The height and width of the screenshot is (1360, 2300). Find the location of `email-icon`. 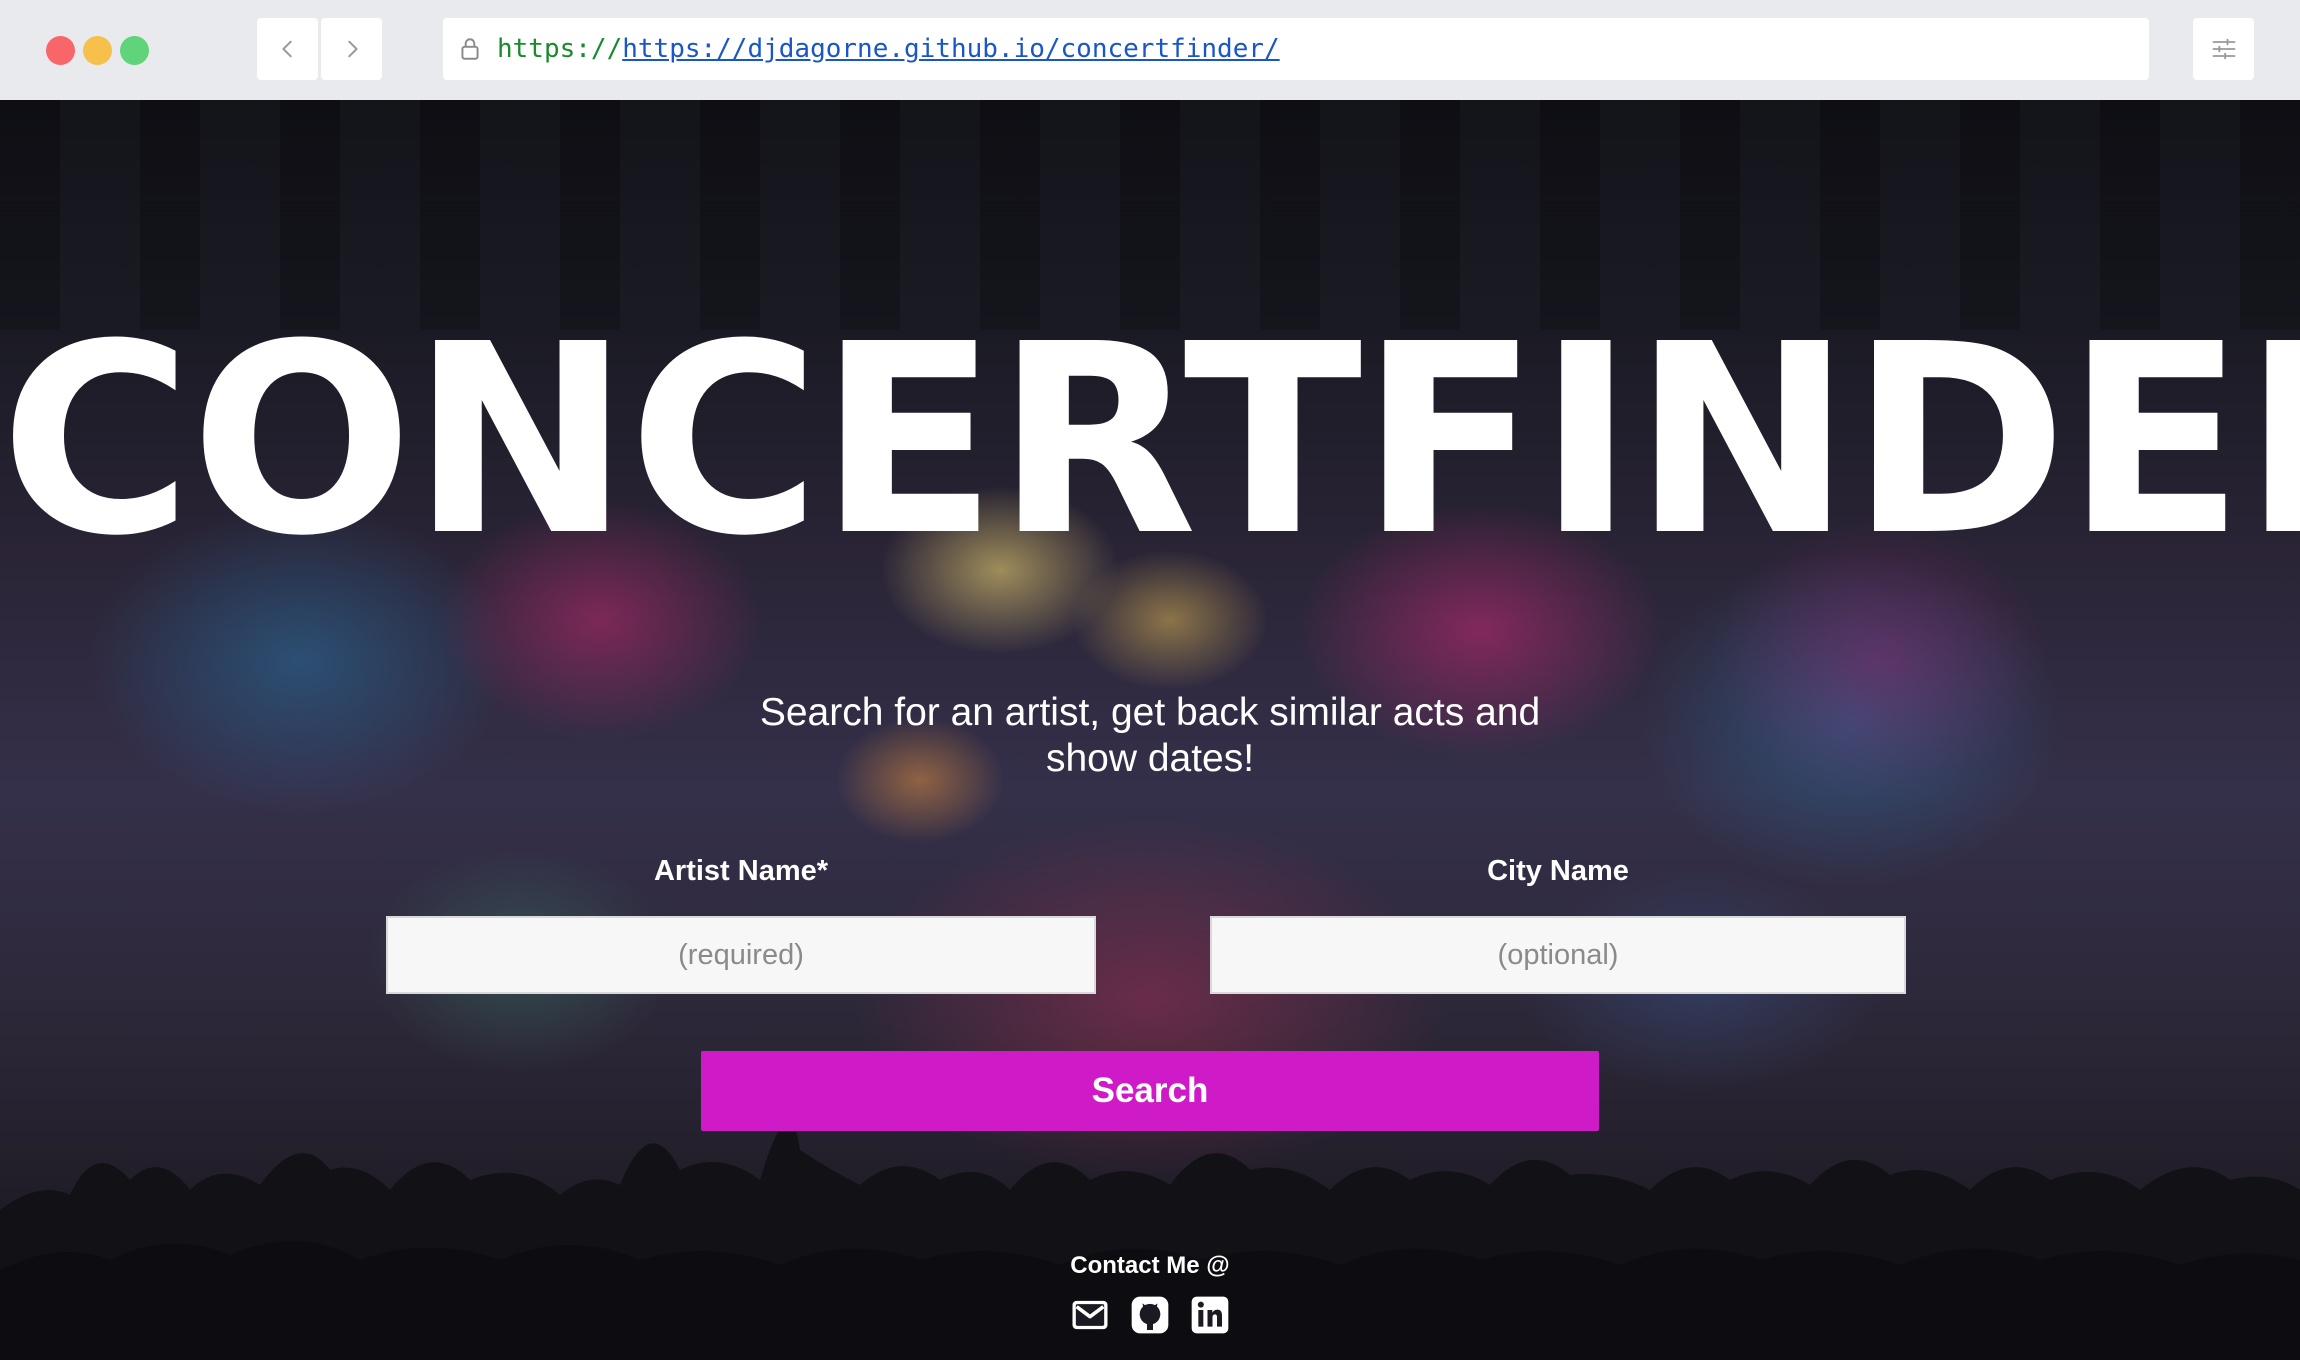

email-icon is located at coordinates (1090, 1315).